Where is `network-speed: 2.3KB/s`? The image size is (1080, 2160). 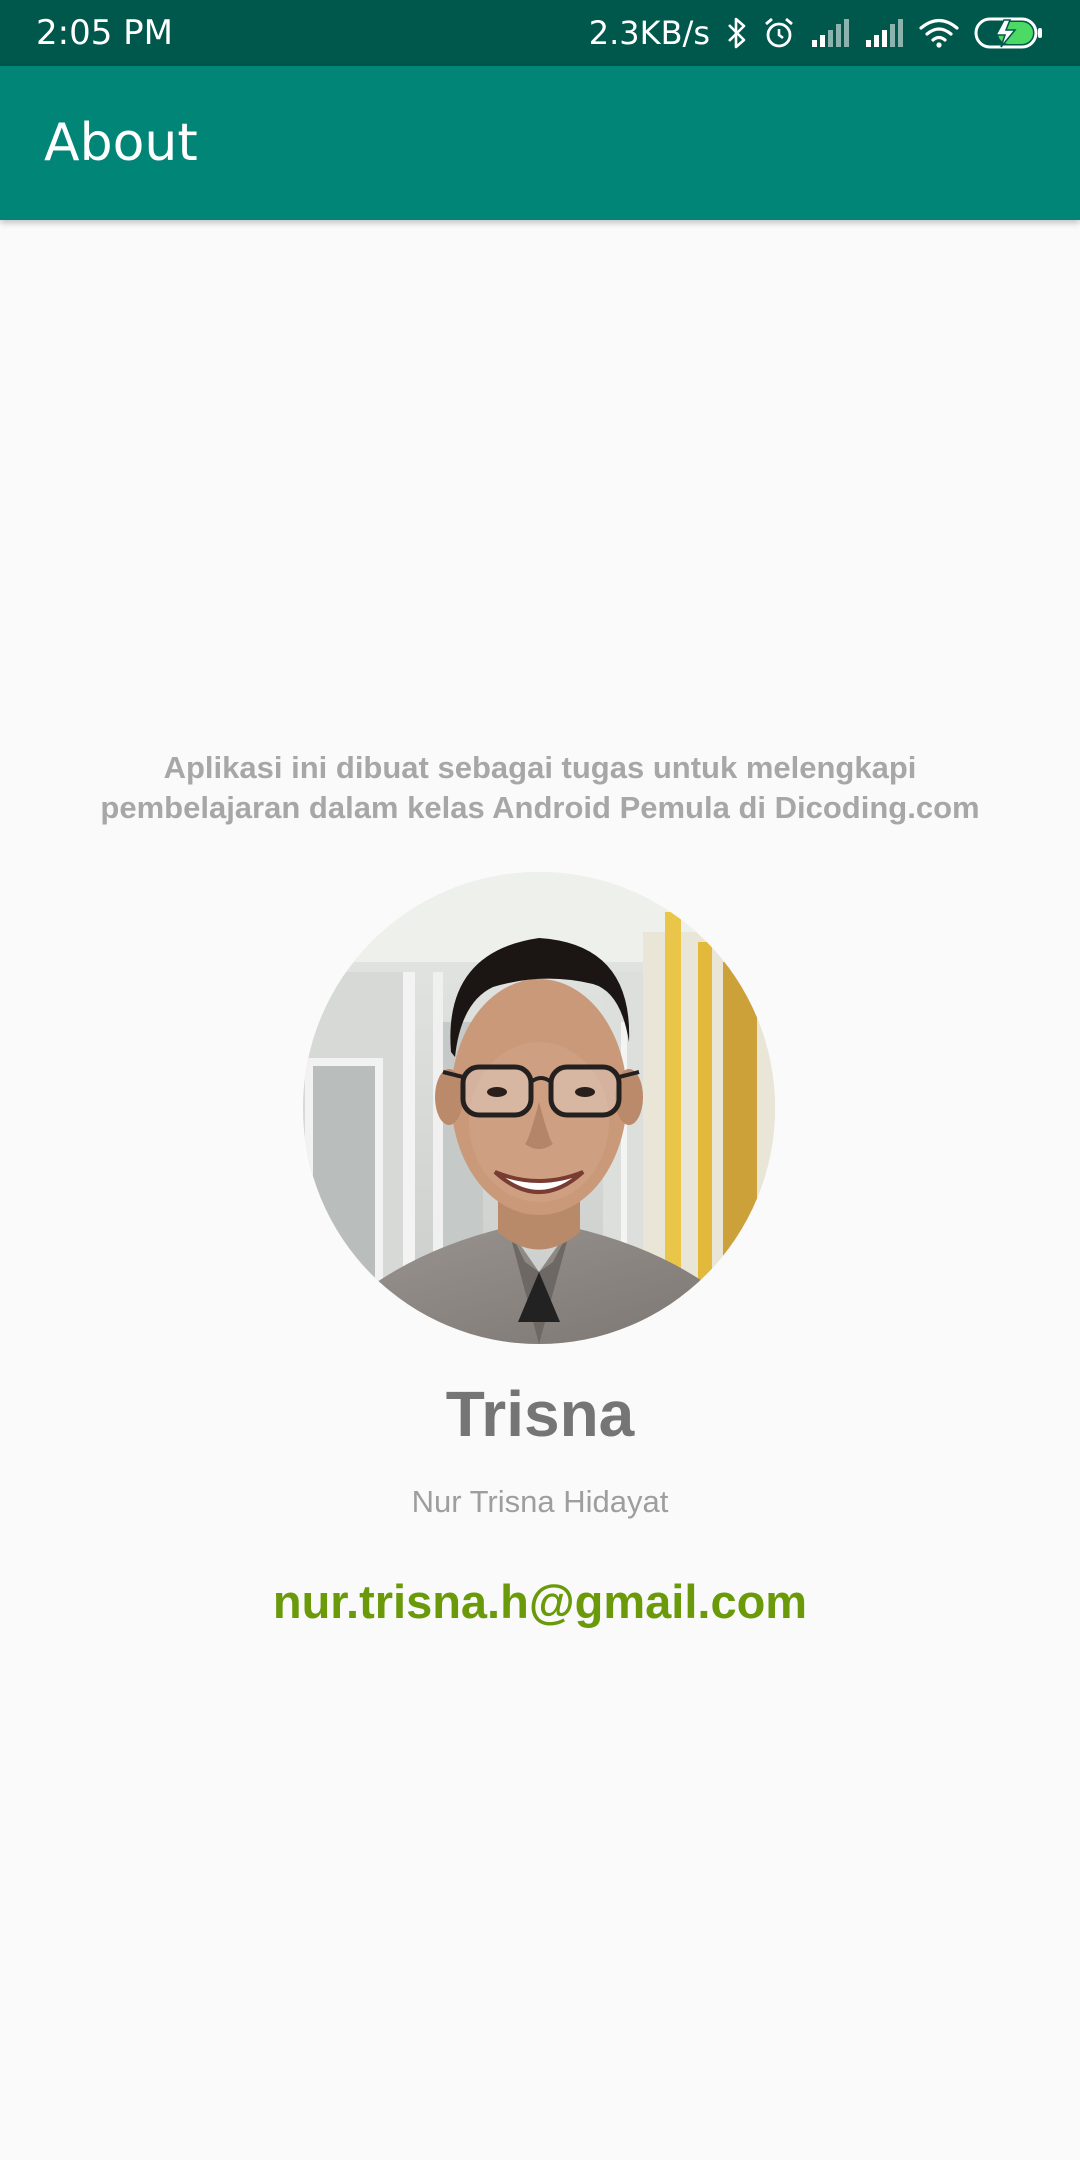 network-speed: 2.3KB/s is located at coordinates (649, 33).